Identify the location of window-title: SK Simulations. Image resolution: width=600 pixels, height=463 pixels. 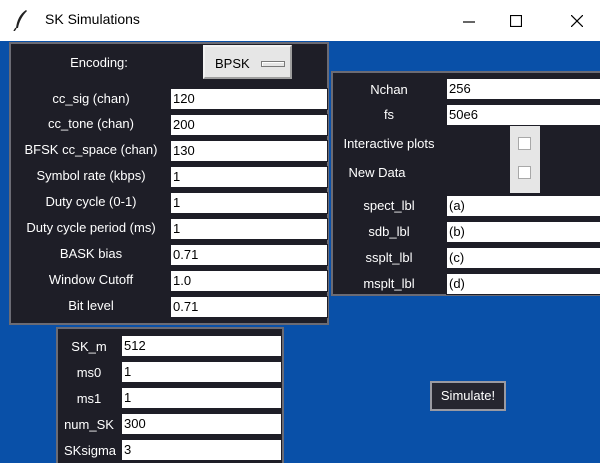
(92, 19).